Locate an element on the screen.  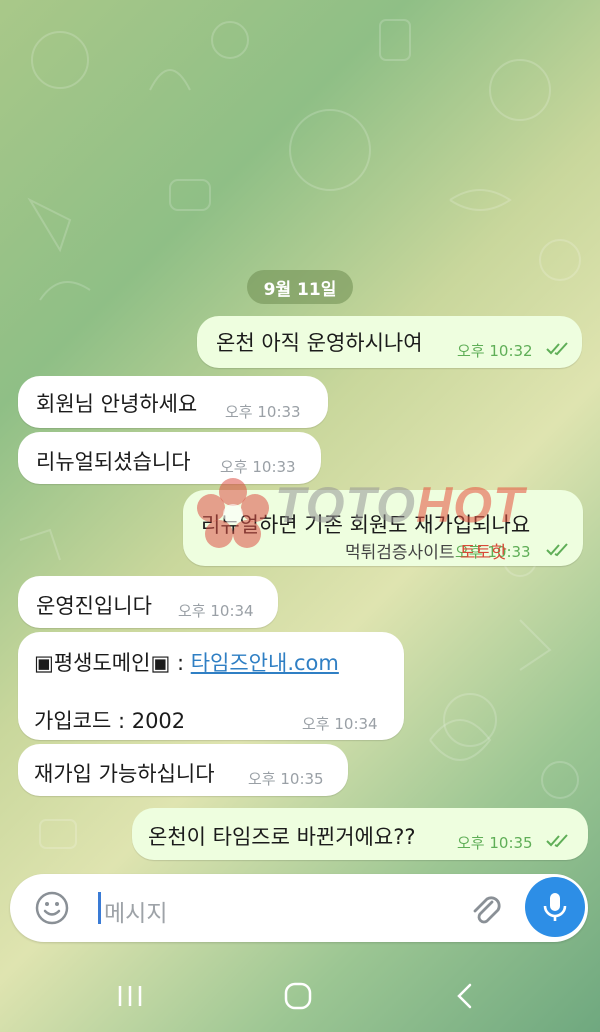
message-text: 운영진입니다 is located at coordinates (94, 606).